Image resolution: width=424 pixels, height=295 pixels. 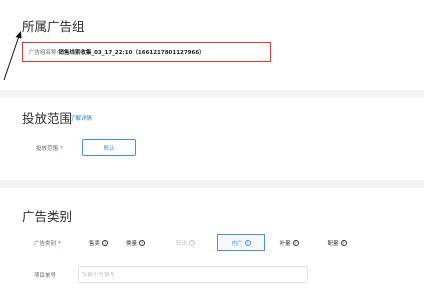 I want to click on ad-type-field-label: 广告类别 *, so click(x=47, y=244).